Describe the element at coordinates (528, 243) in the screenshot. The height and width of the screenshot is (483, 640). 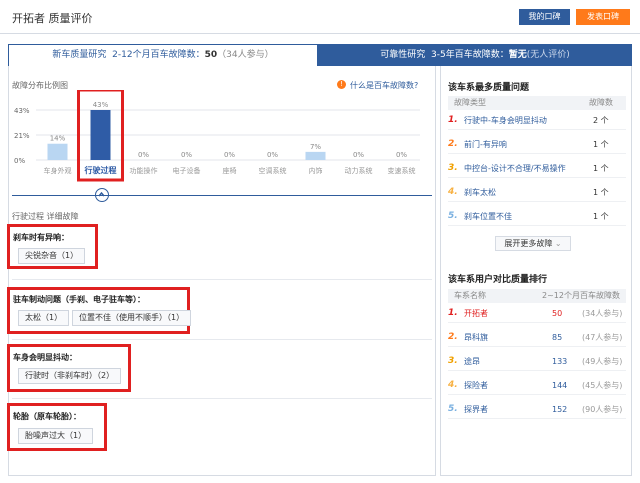
I see `more-label: 展开更多故障` at that location.